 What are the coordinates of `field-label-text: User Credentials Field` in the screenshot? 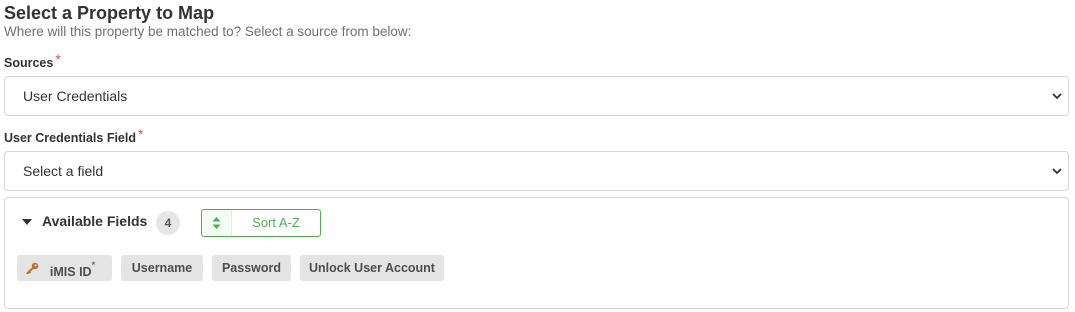 It's located at (70, 138).